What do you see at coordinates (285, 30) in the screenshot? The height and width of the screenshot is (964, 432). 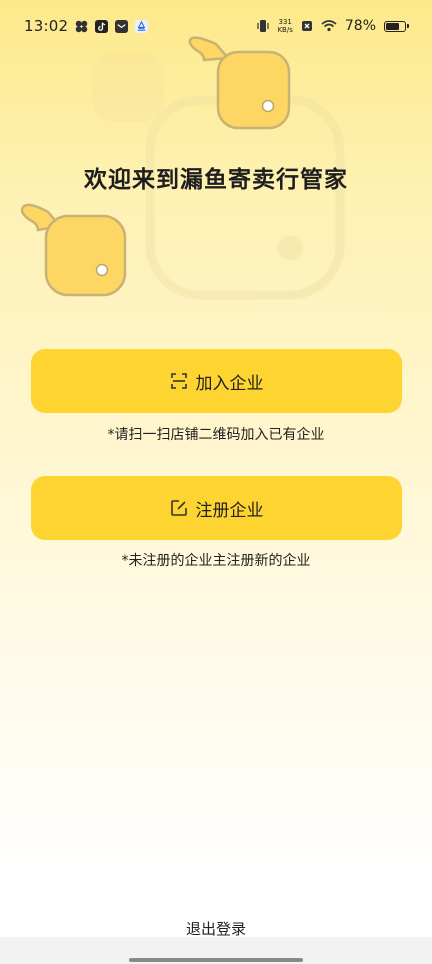 I see `network-speed-unit: KB/s` at bounding box center [285, 30].